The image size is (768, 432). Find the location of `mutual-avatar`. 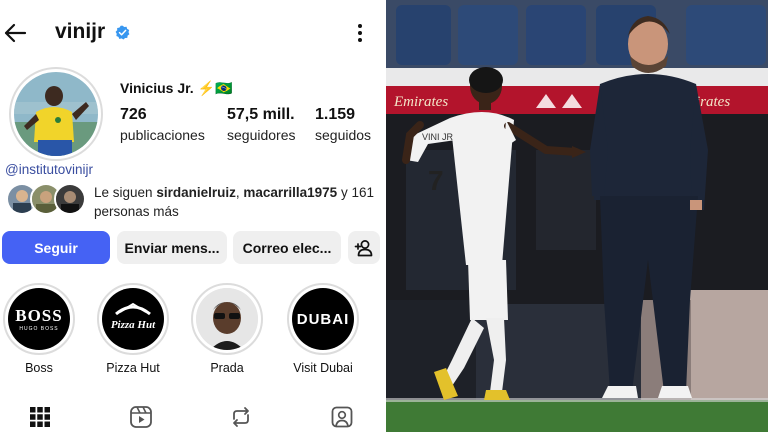

mutual-avatar is located at coordinates (70, 199).